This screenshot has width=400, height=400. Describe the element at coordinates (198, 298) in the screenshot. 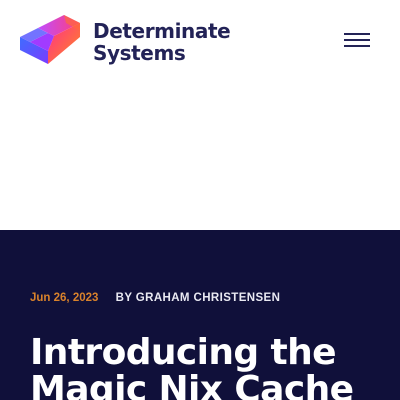

I see `article-byline: BY GRAHAM CHRISTENSEN` at that location.